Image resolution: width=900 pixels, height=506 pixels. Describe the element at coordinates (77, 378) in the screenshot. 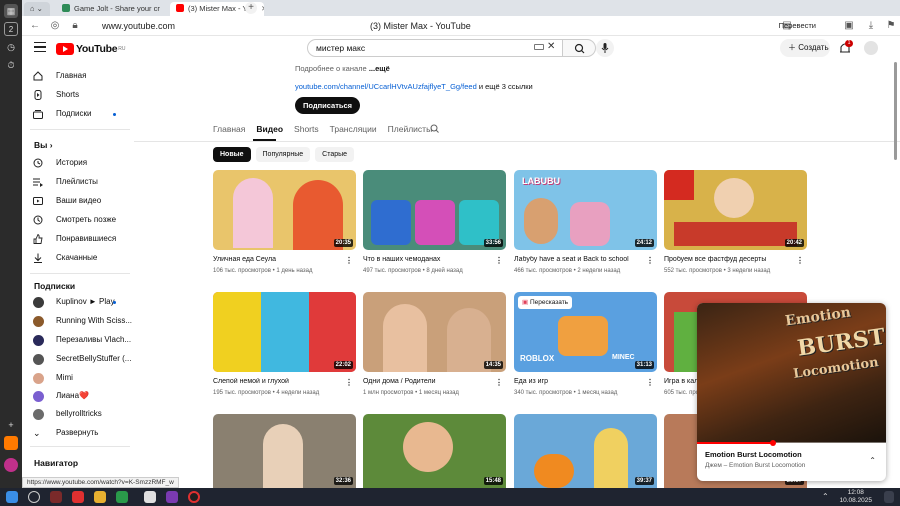

I see `sidebar-subscription-item: Mimi` at that location.